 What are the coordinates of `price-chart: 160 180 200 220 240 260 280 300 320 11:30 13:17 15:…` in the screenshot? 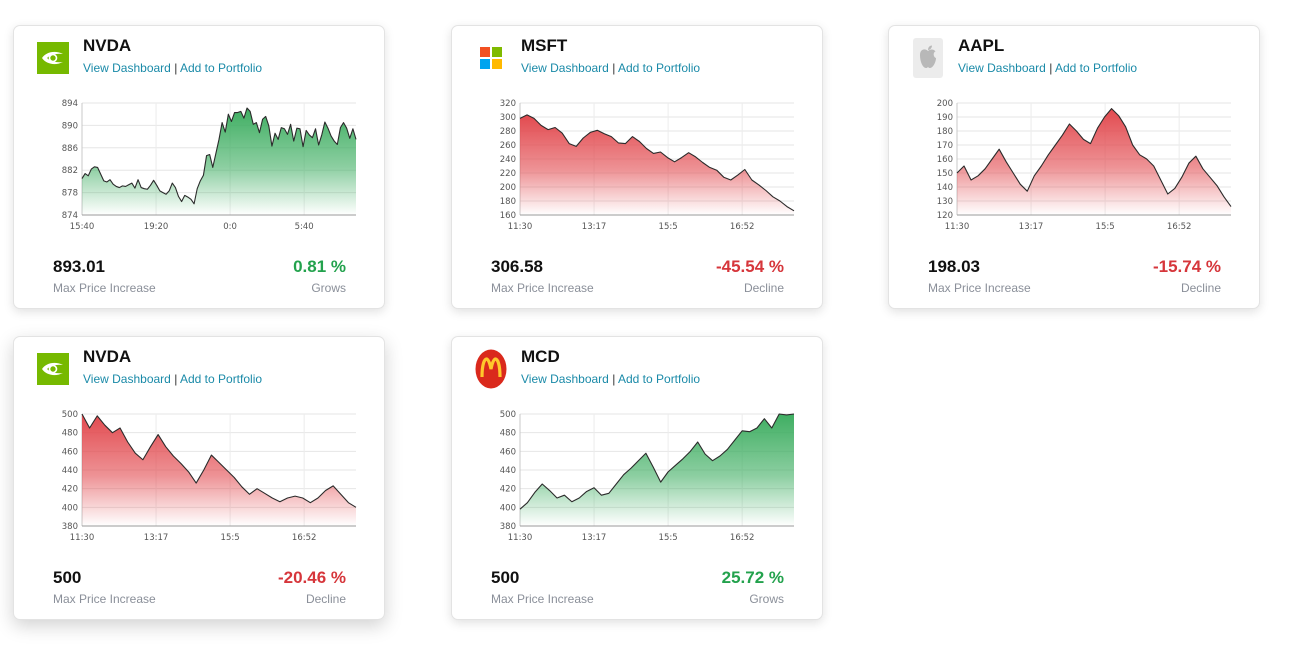 It's located at (647, 165).